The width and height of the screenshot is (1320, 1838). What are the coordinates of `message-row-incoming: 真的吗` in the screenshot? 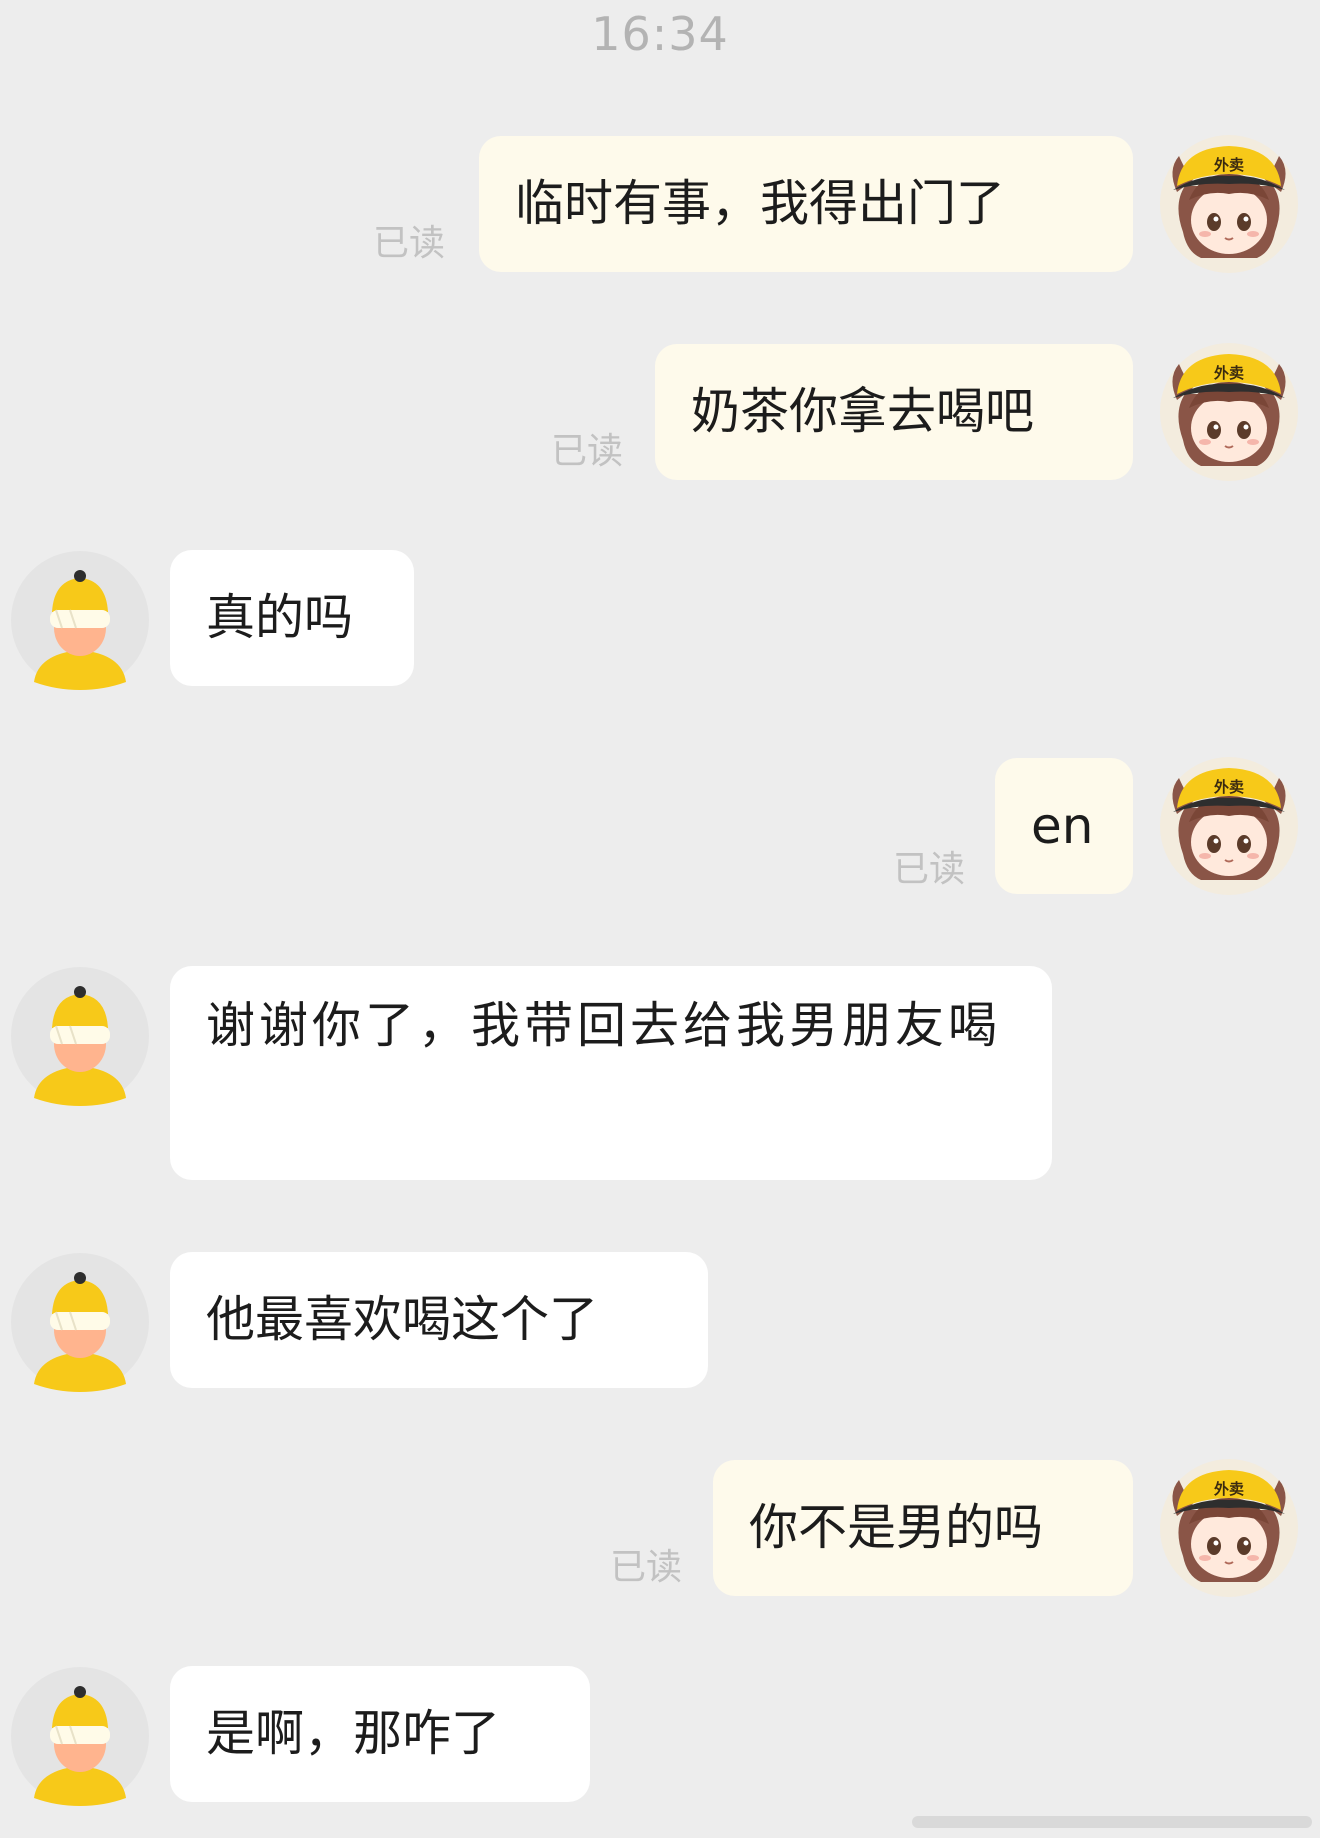 It's located at (660, 619).